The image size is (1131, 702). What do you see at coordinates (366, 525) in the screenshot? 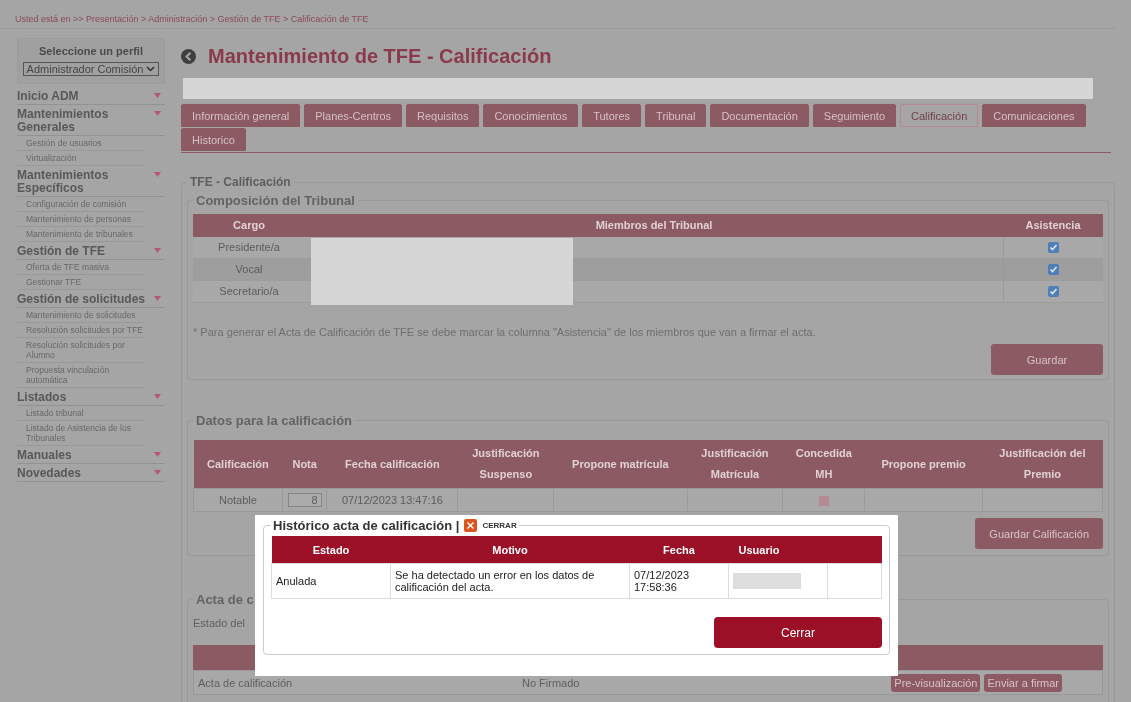
I see `modal-title: Histórico acta de calificación |` at bounding box center [366, 525].